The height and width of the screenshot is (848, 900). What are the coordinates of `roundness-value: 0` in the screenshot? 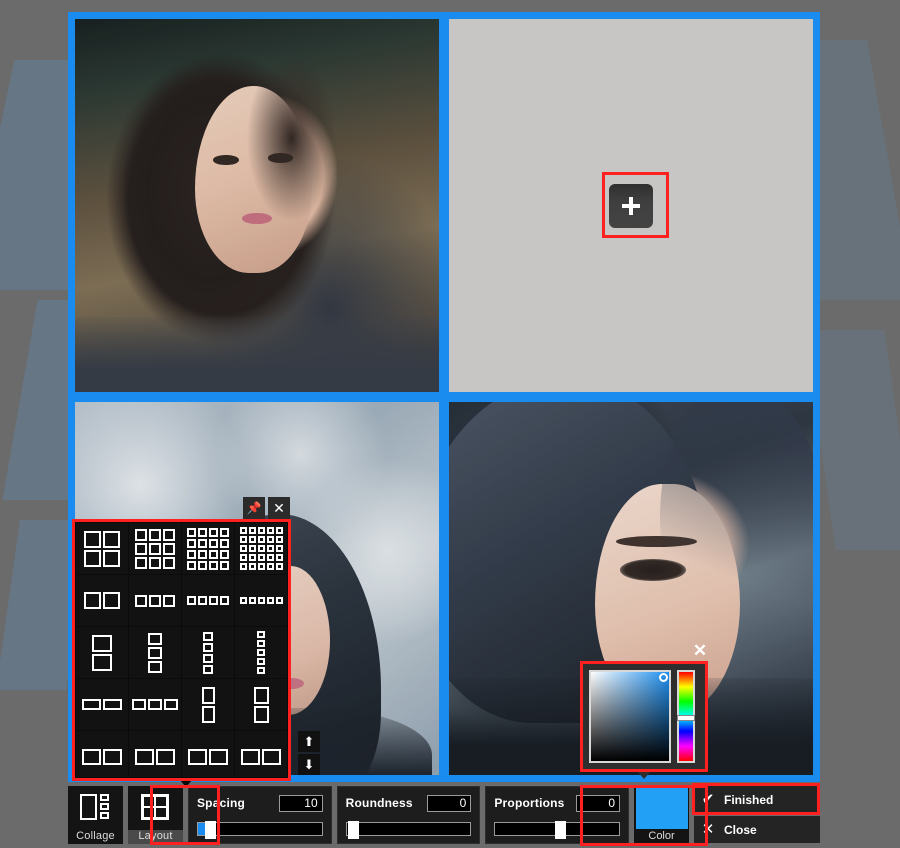 It's located at (449, 803).